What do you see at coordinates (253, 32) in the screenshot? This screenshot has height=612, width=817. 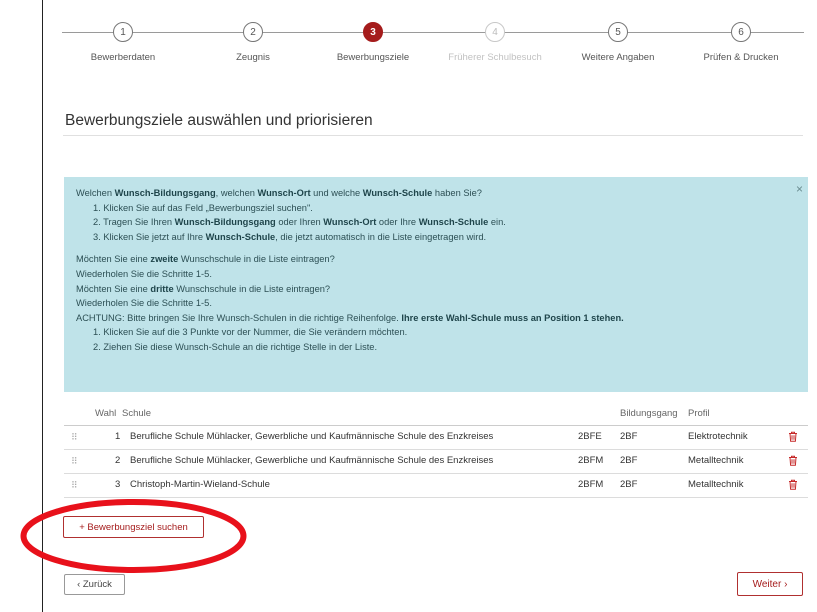 I see `step-number: 2` at bounding box center [253, 32].